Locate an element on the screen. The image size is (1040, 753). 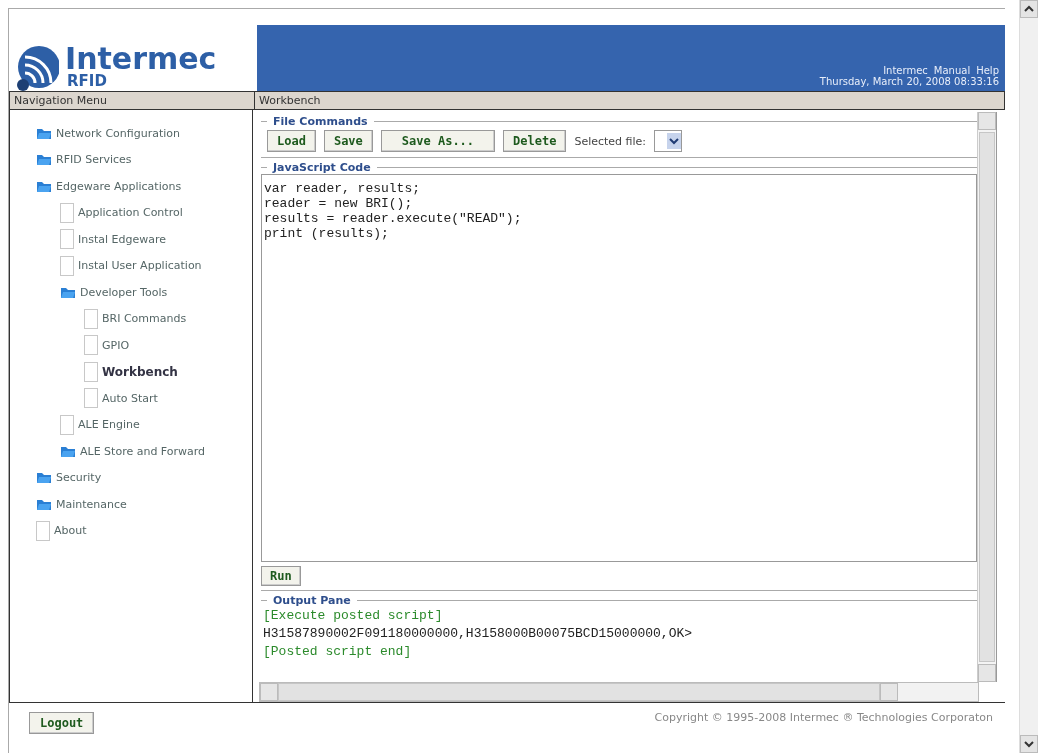
output-line: H31587890002F091180000000,H3158000B00075BCD15000000,OK> is located at coordinates (478, 634).